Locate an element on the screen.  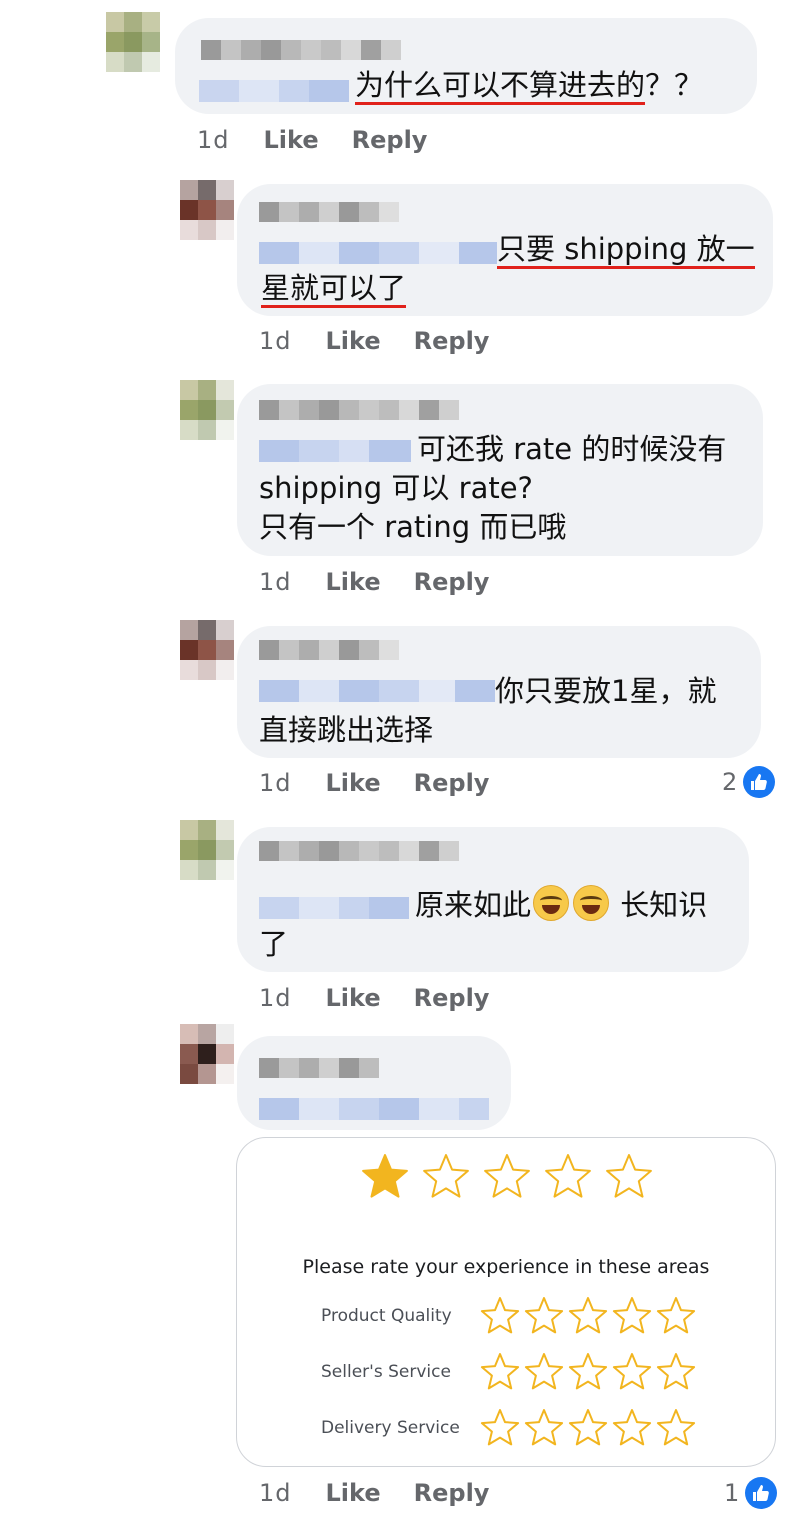
comment-bubble is located at coordinates (374, 1083).